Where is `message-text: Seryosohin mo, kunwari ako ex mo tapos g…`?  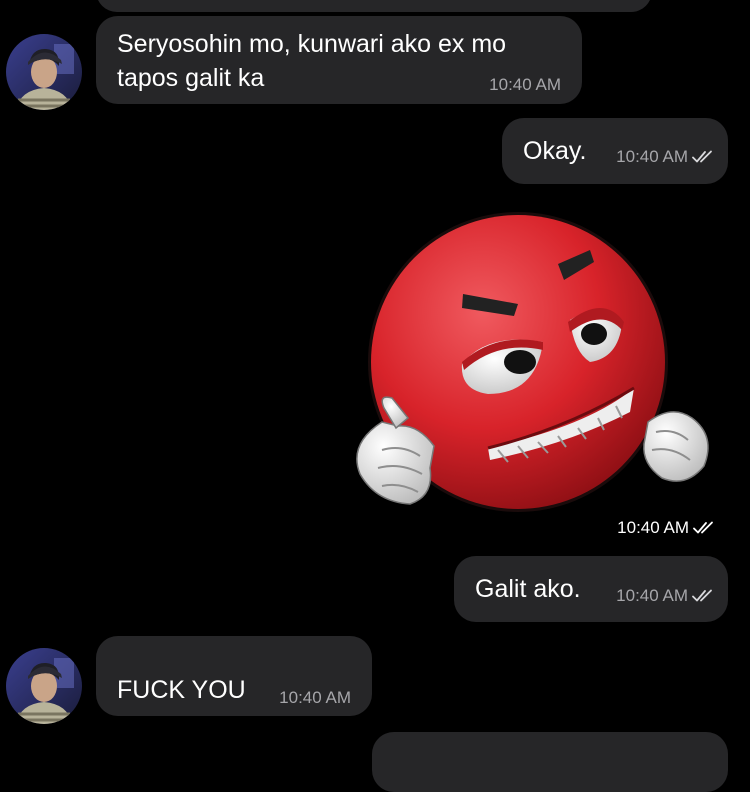
message-text: Seryosohin mo, kunwari ako ex mo tapos g… is located at coordinates (312, 61).